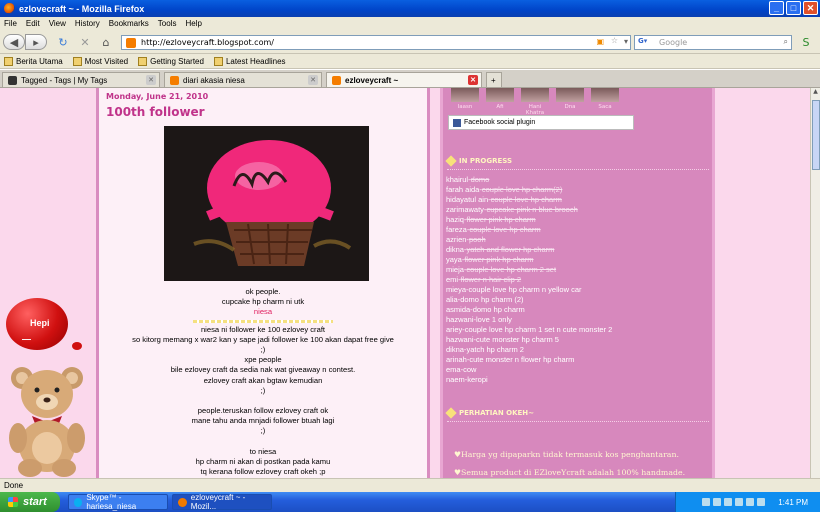  What do you see at coordinates (37, 324) in the screenshot?
I see `speech-bubble: Hepi —` at bounding box center [37, 324].